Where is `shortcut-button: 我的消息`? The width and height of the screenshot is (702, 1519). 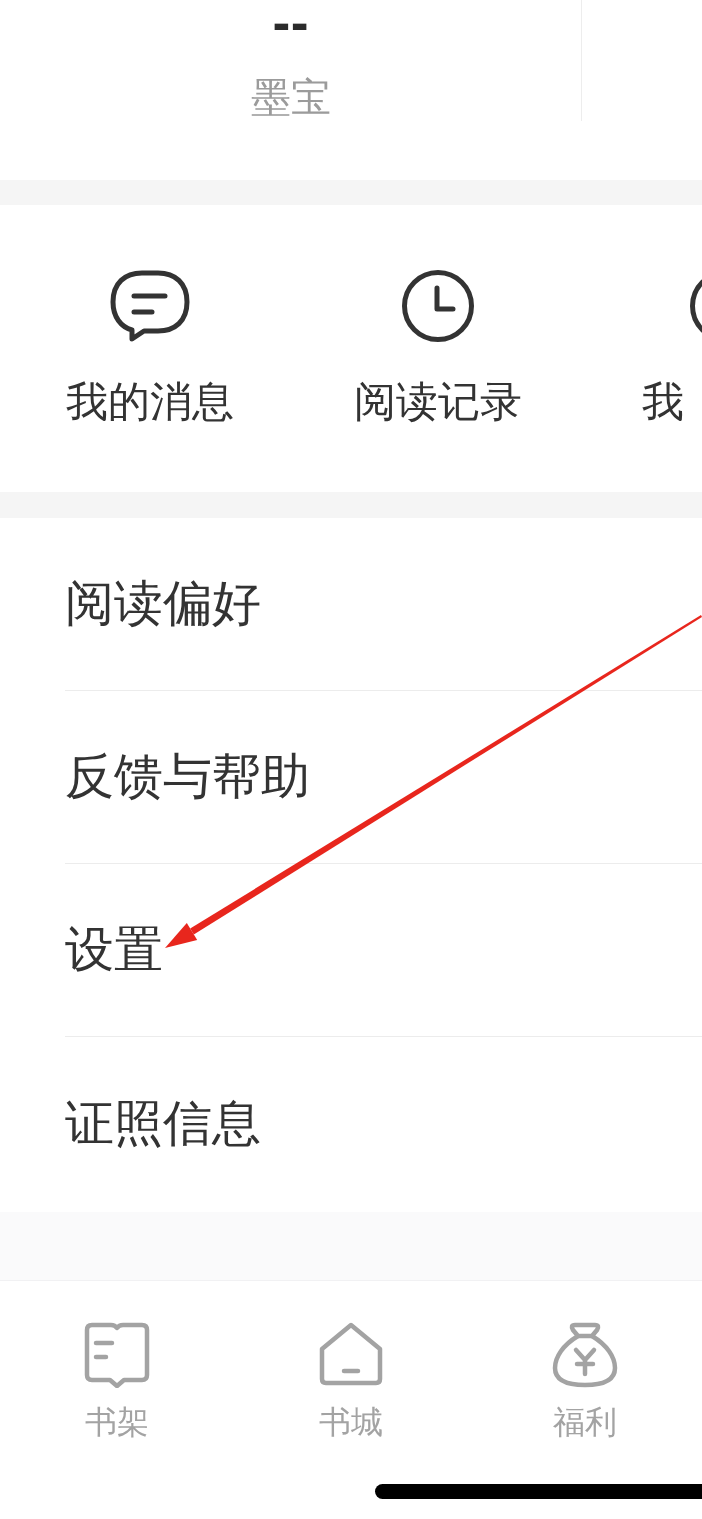 shortcut-button: 我的消息 is located at coordinates (150, 348).